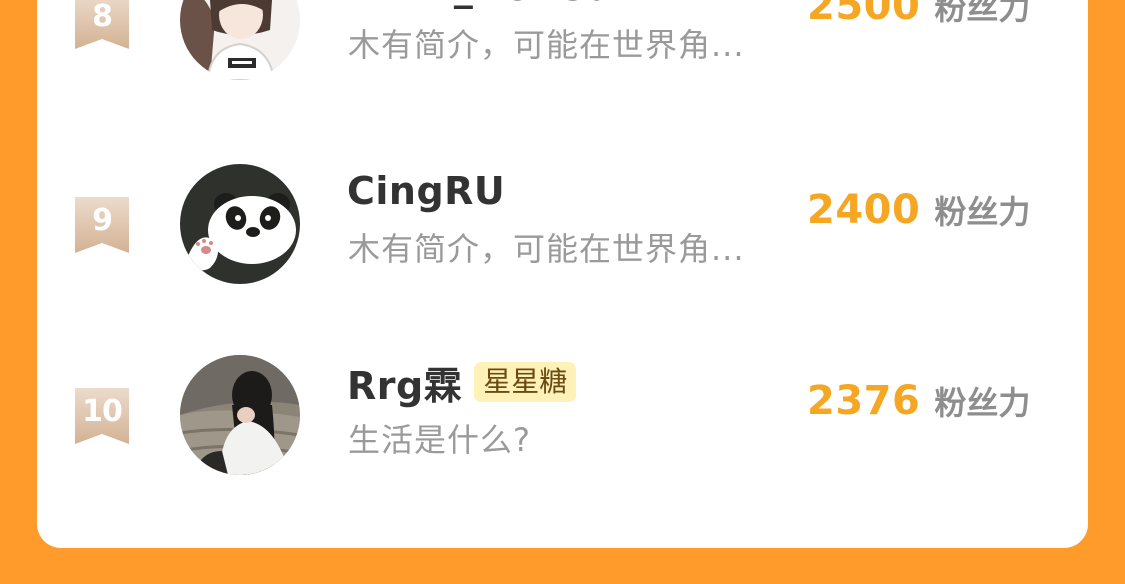  What do you see at coordinates (102, 411) in the screenshot?
I see `rank-number: 10` at bounding box center [102, 411].